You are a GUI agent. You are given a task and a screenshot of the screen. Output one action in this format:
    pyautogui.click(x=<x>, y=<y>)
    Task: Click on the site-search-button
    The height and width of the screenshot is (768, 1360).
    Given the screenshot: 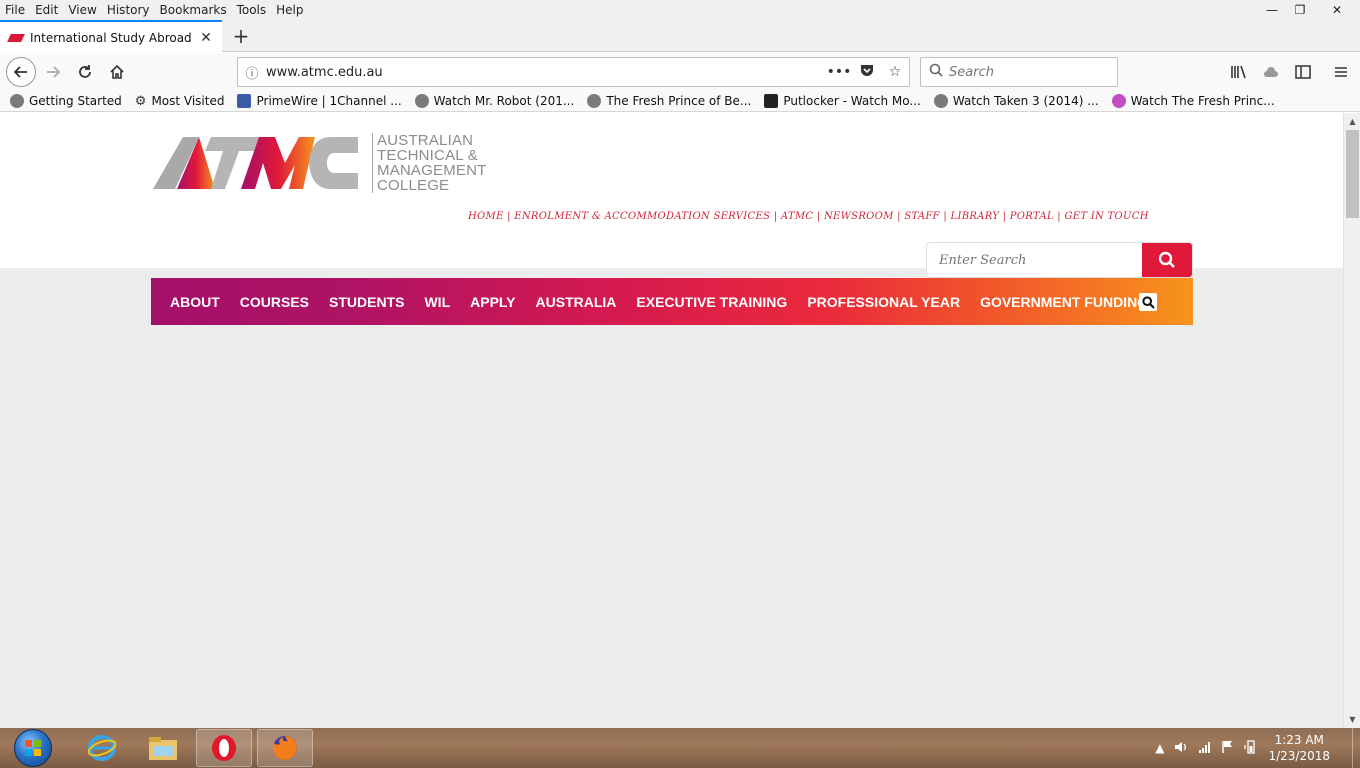 What is the action you would take?
    pyautogui.click(x=1167, y=260)
    